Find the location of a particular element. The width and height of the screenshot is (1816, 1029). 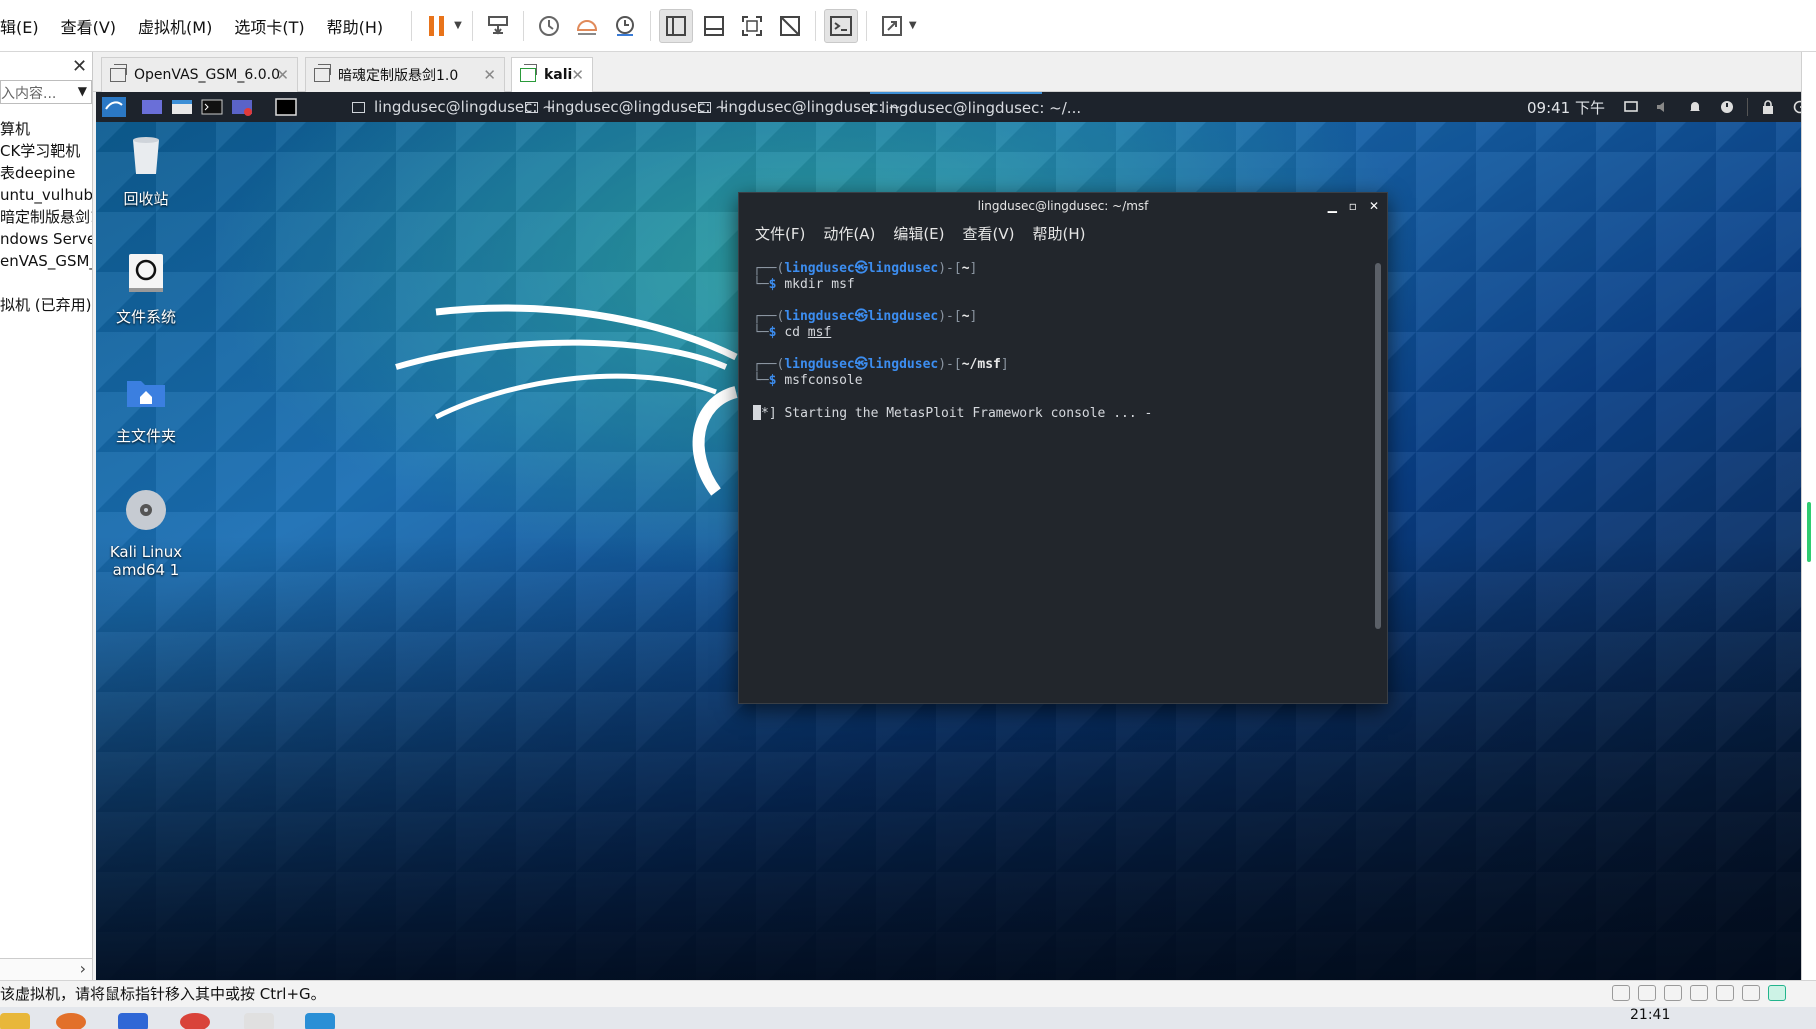

revert-snapshot-button is located at coordinates (587, 26).